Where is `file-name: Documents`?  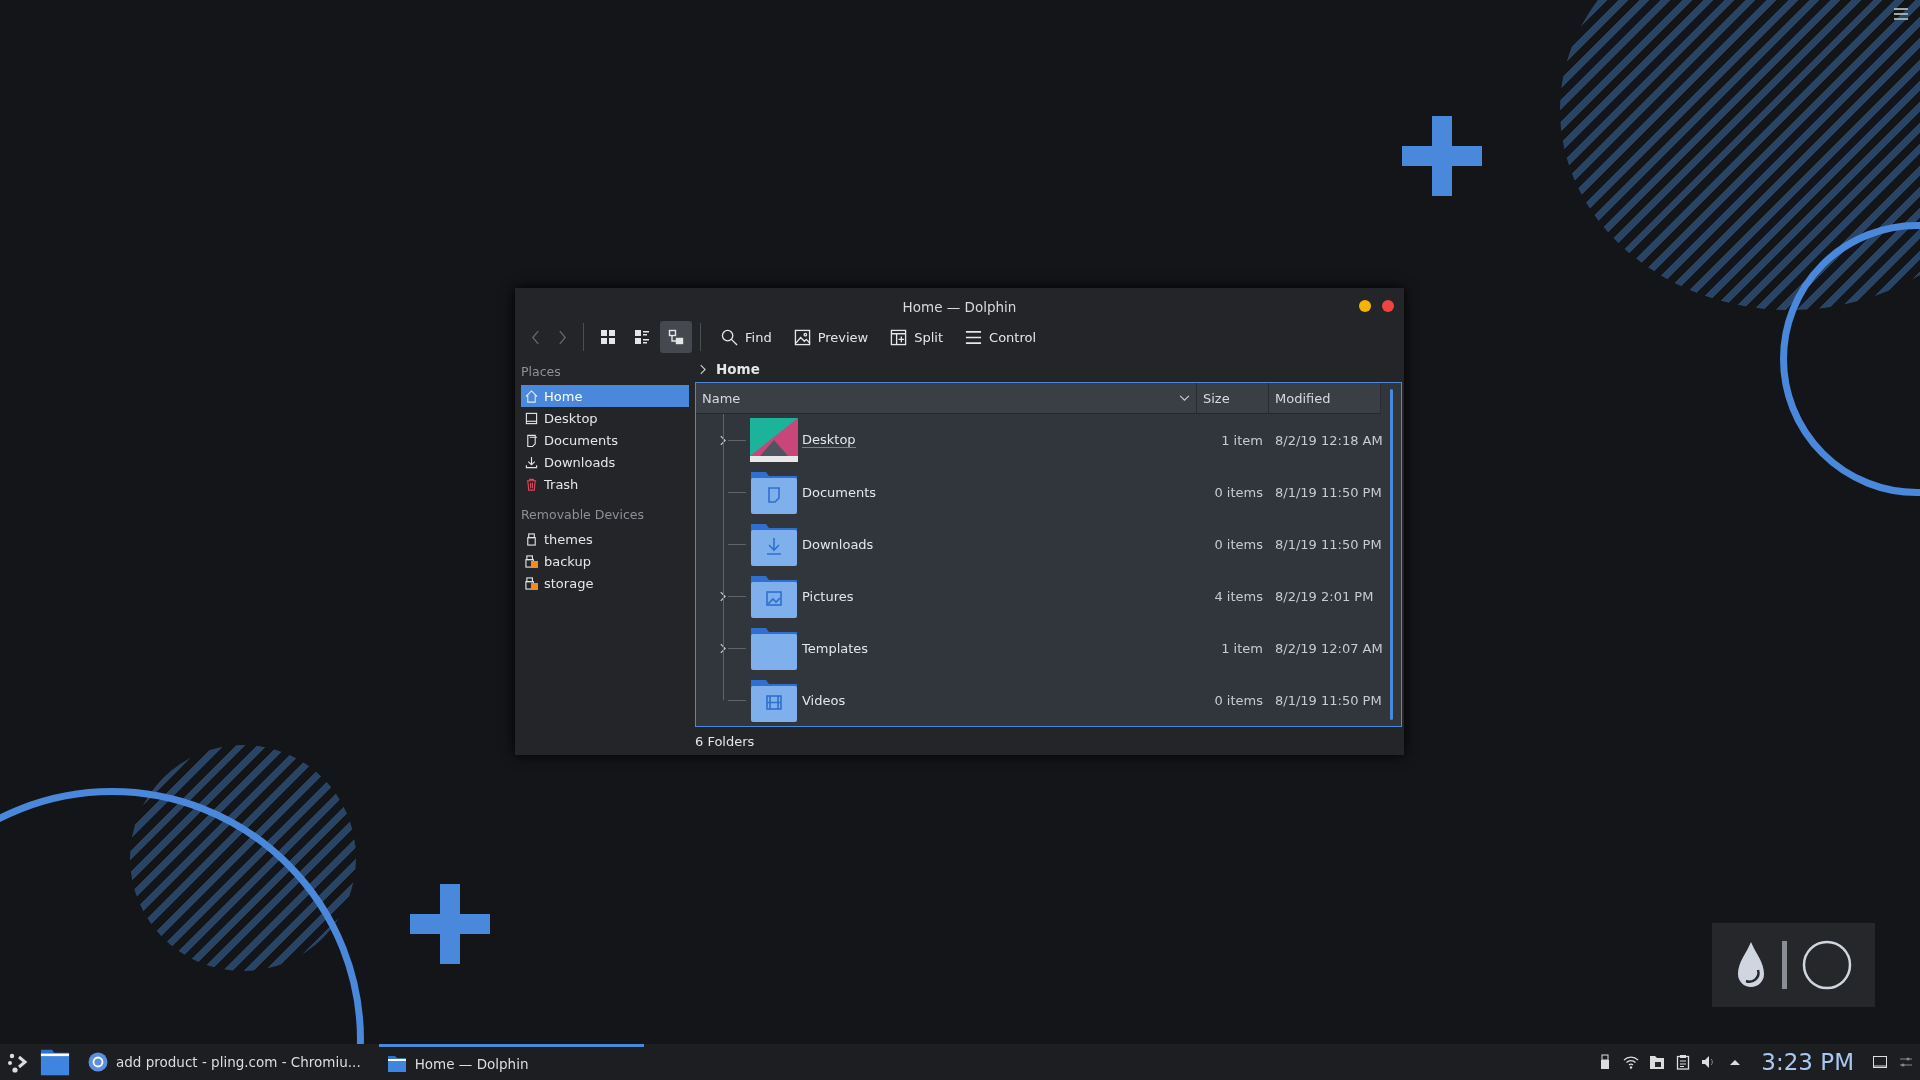 file-name: Documents is located at coordinates (839, 492).